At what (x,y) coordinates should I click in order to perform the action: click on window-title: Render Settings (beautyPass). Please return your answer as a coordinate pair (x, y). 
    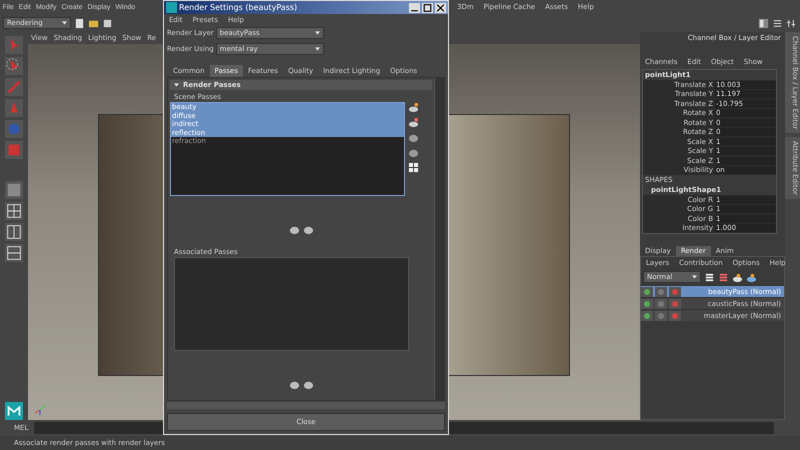
    Looking at the image, I should click on (238, 7).